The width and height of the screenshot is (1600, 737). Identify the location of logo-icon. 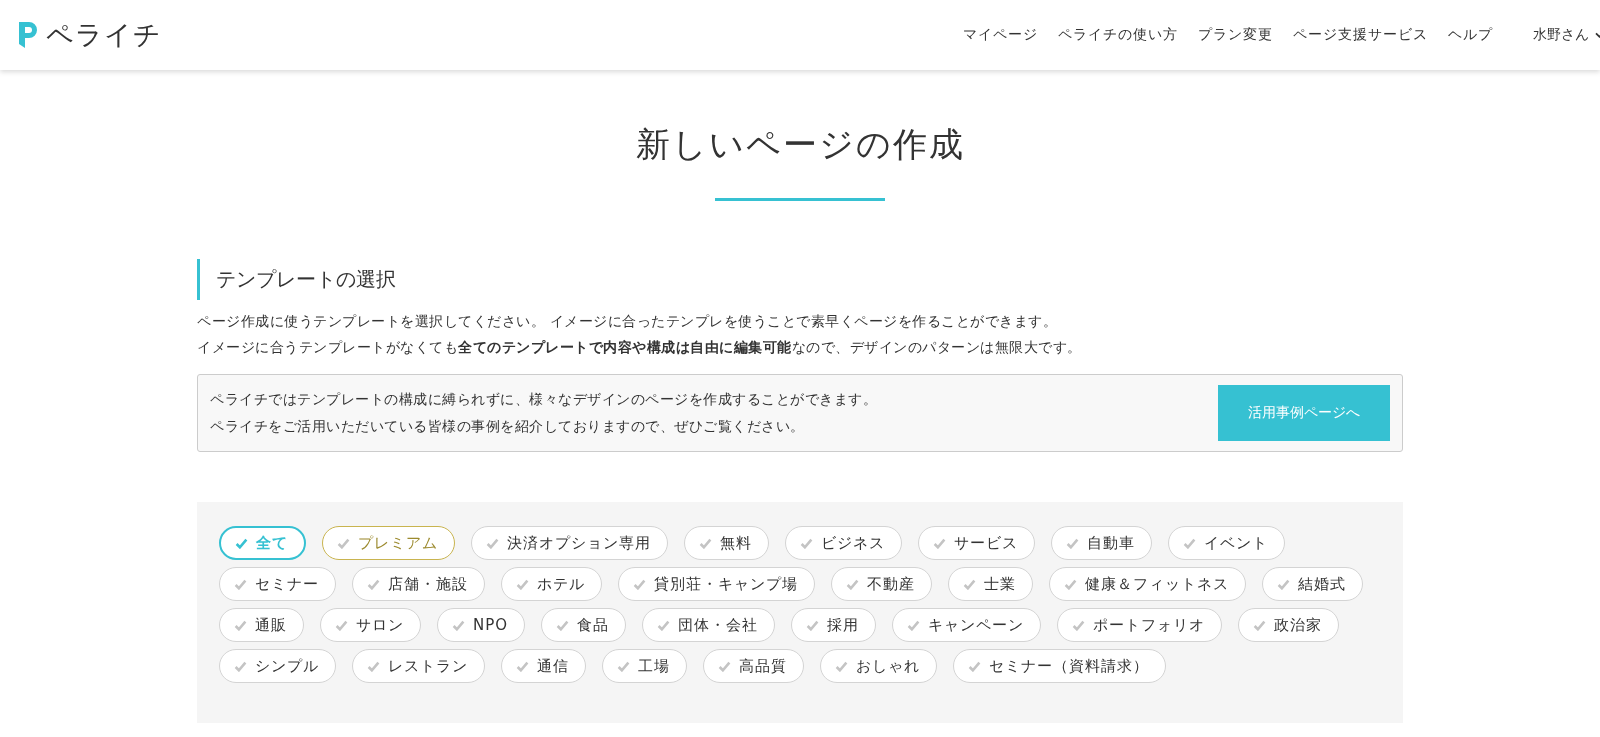
(28, 35).